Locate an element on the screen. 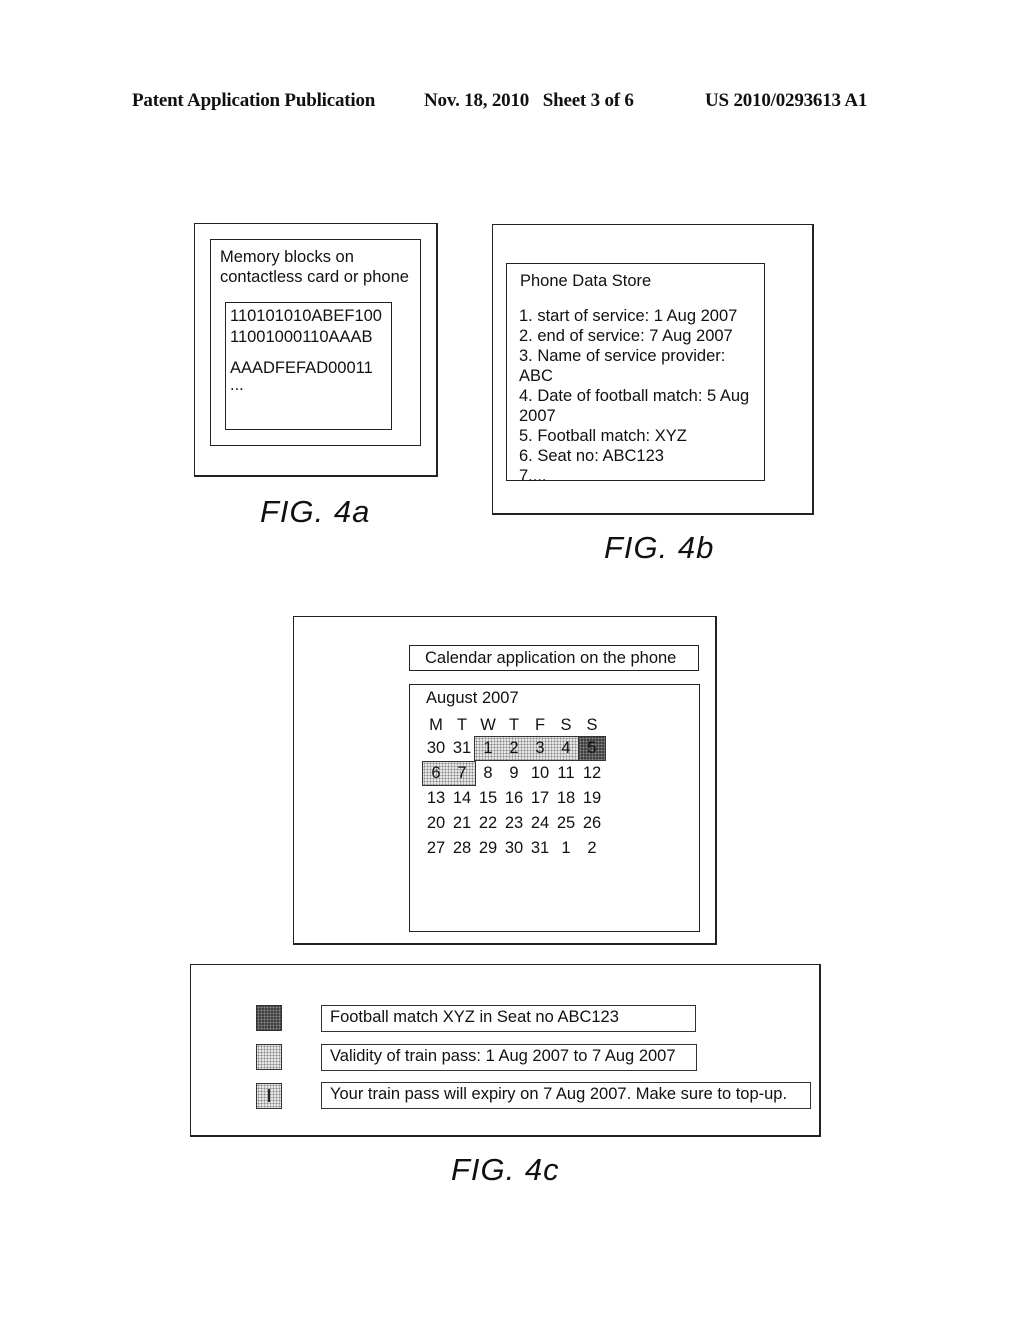 The image size is (1024, 1320). patent-number: US 2010/0293613 A1 is located at coordinates (786, 100).